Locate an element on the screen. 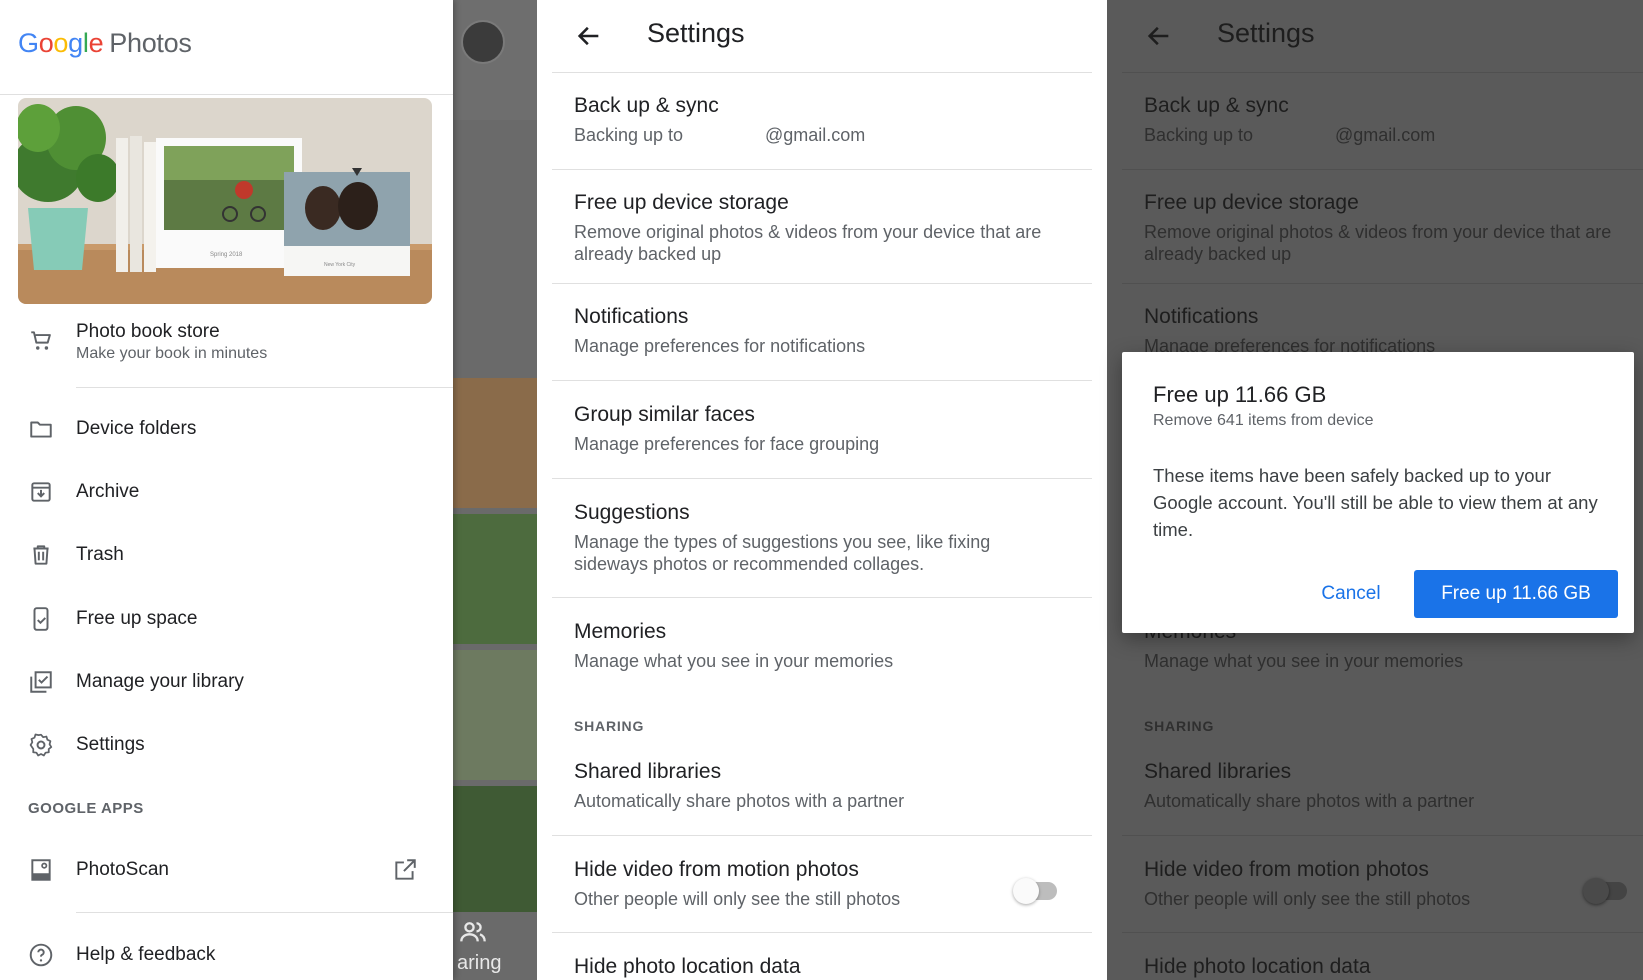 The width and height of the screenshot is (1643, 980). help-icon is located at coordinates (41, 955).